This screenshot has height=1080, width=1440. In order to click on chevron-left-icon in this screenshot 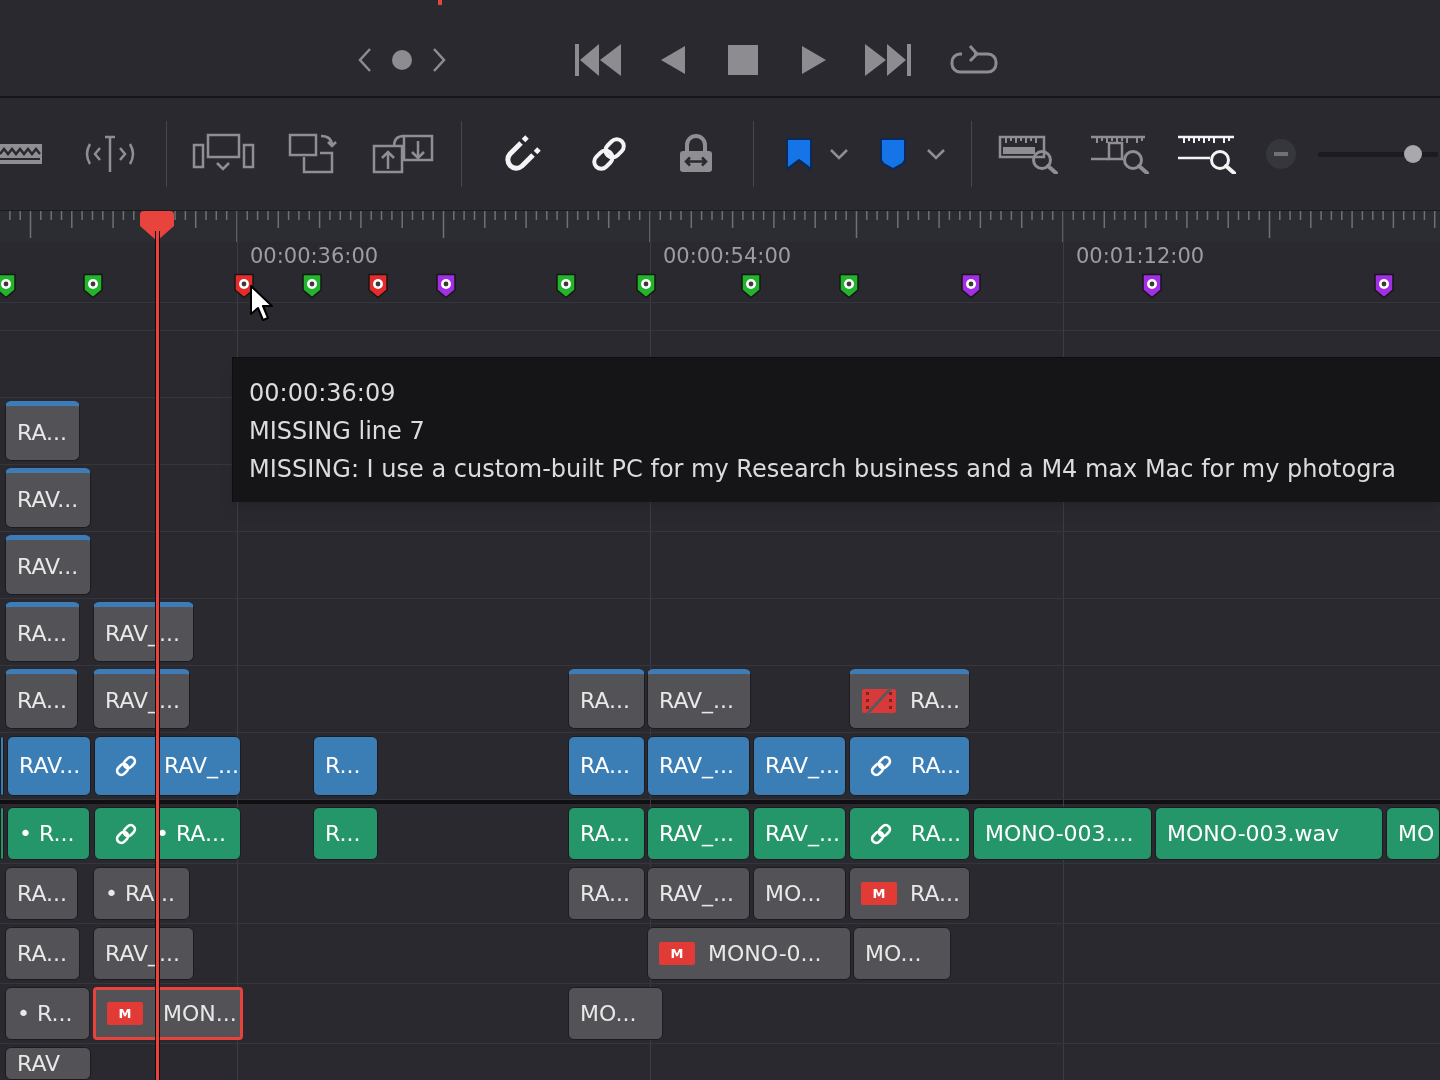, I will do `click(365, 60)`.